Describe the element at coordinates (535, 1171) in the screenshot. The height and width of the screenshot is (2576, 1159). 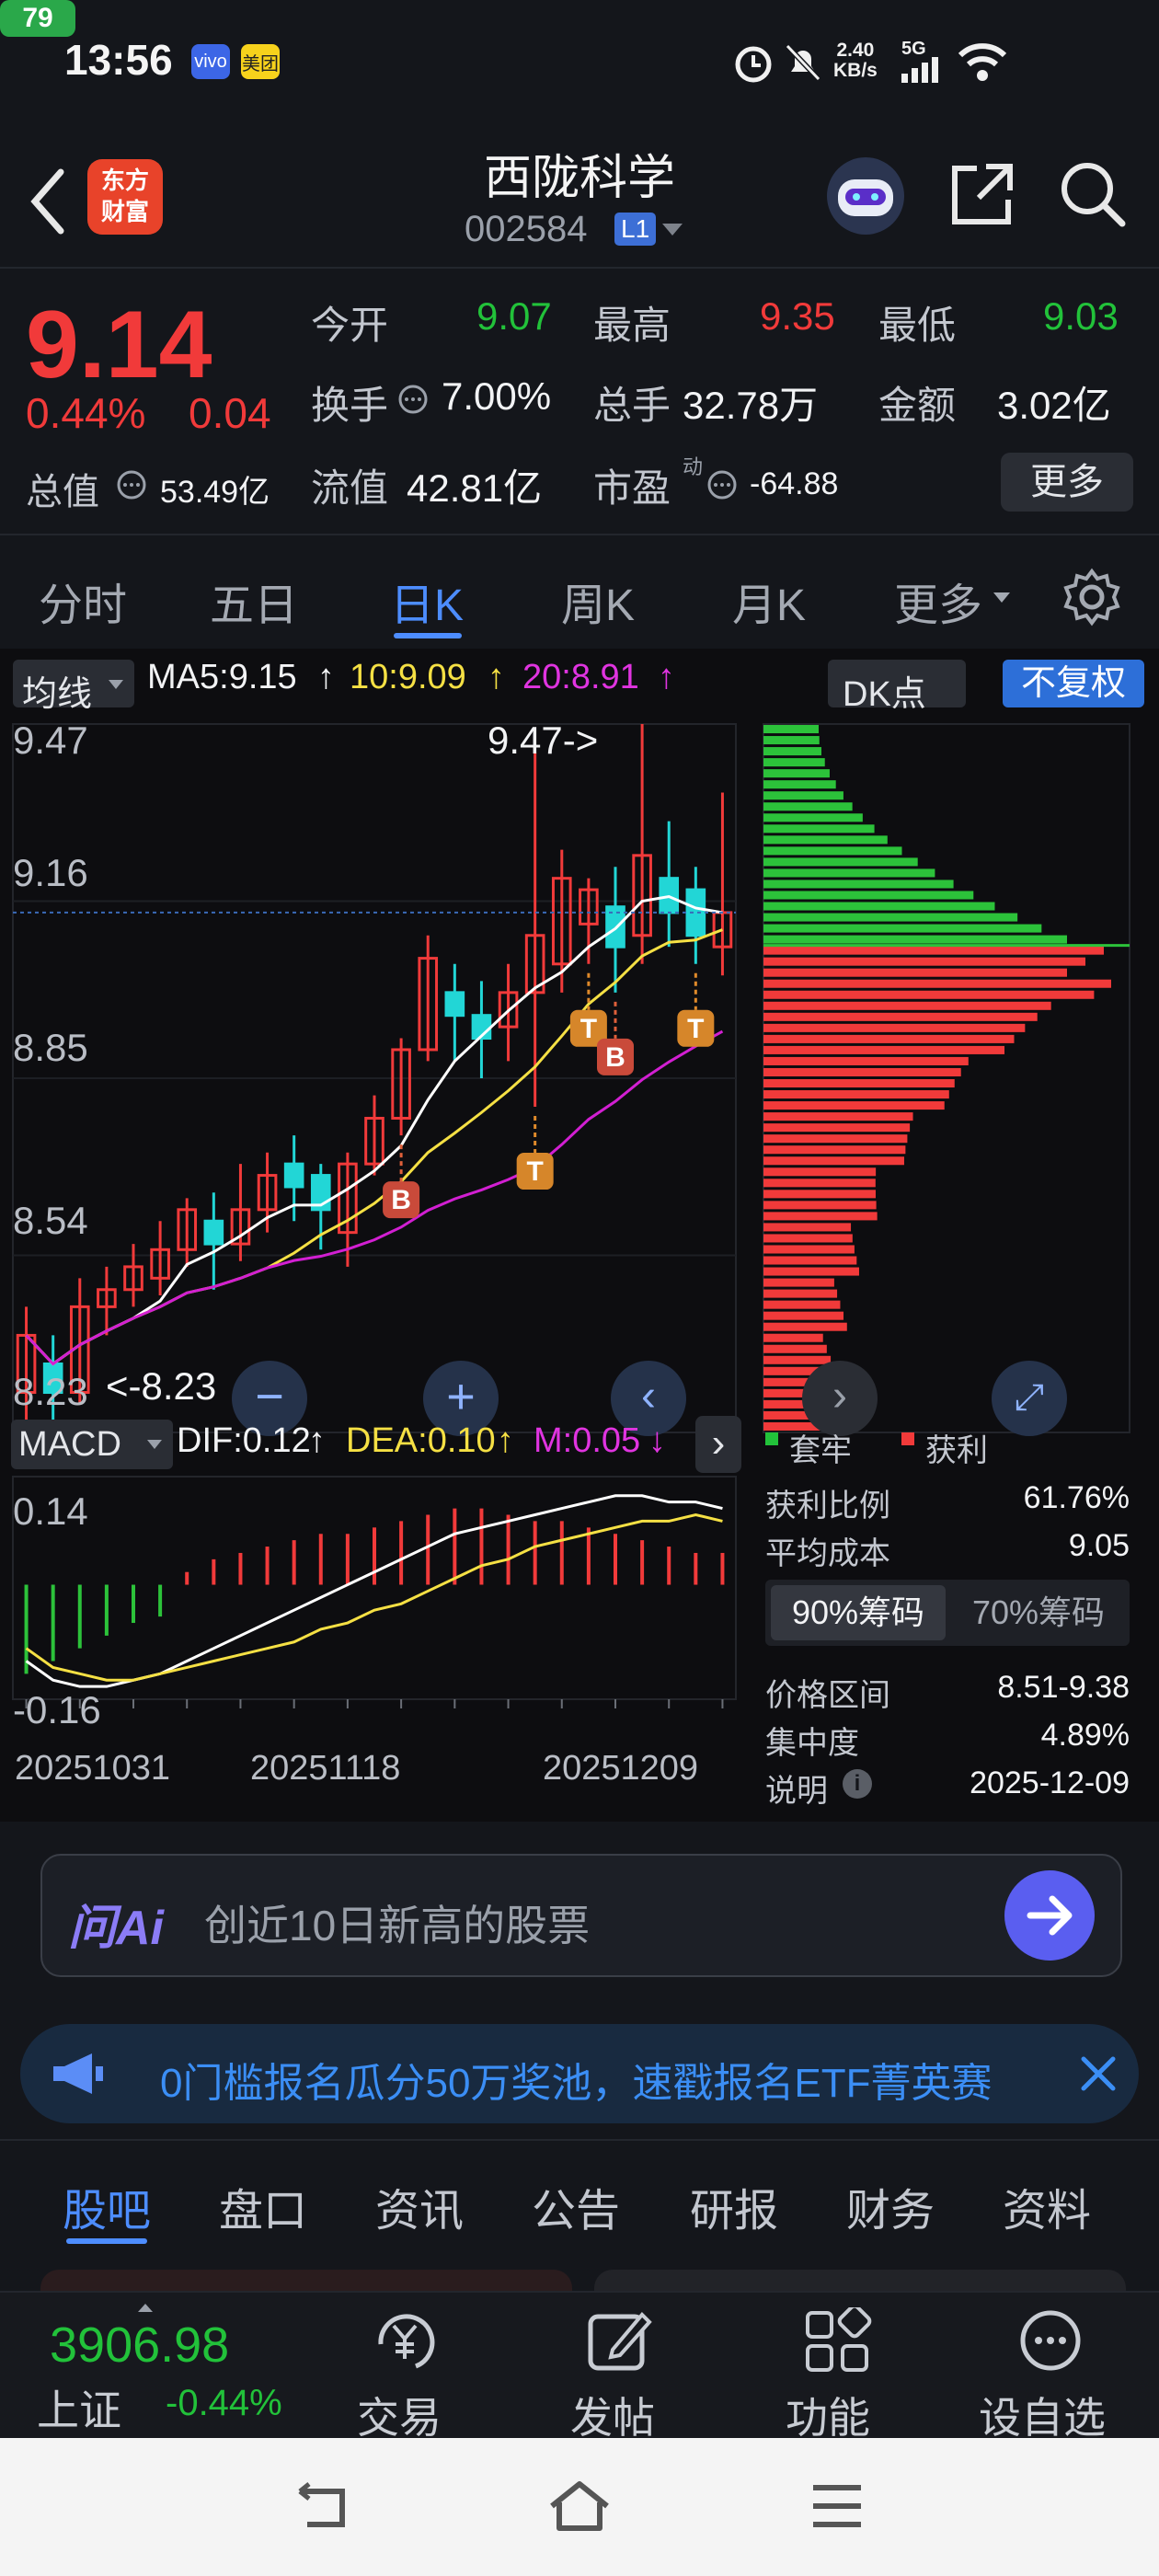
I see `trade-marker-label: T` at that location.